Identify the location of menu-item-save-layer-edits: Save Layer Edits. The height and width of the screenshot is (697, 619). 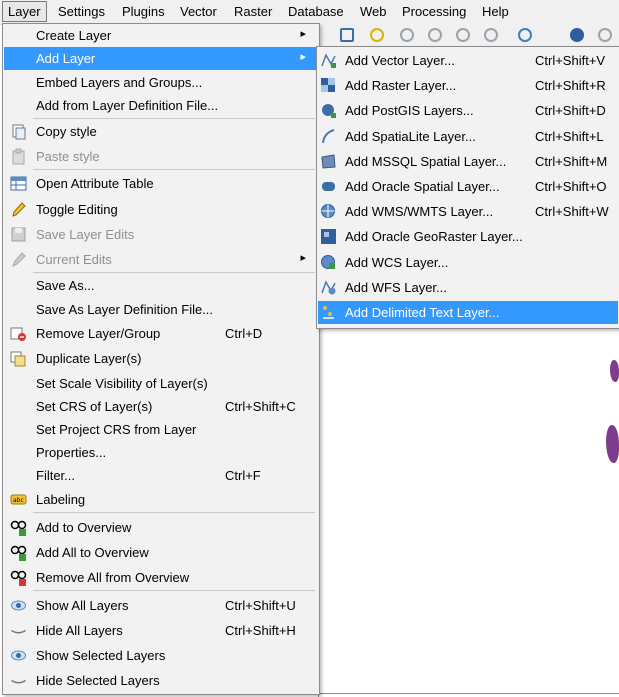
(161, 234).